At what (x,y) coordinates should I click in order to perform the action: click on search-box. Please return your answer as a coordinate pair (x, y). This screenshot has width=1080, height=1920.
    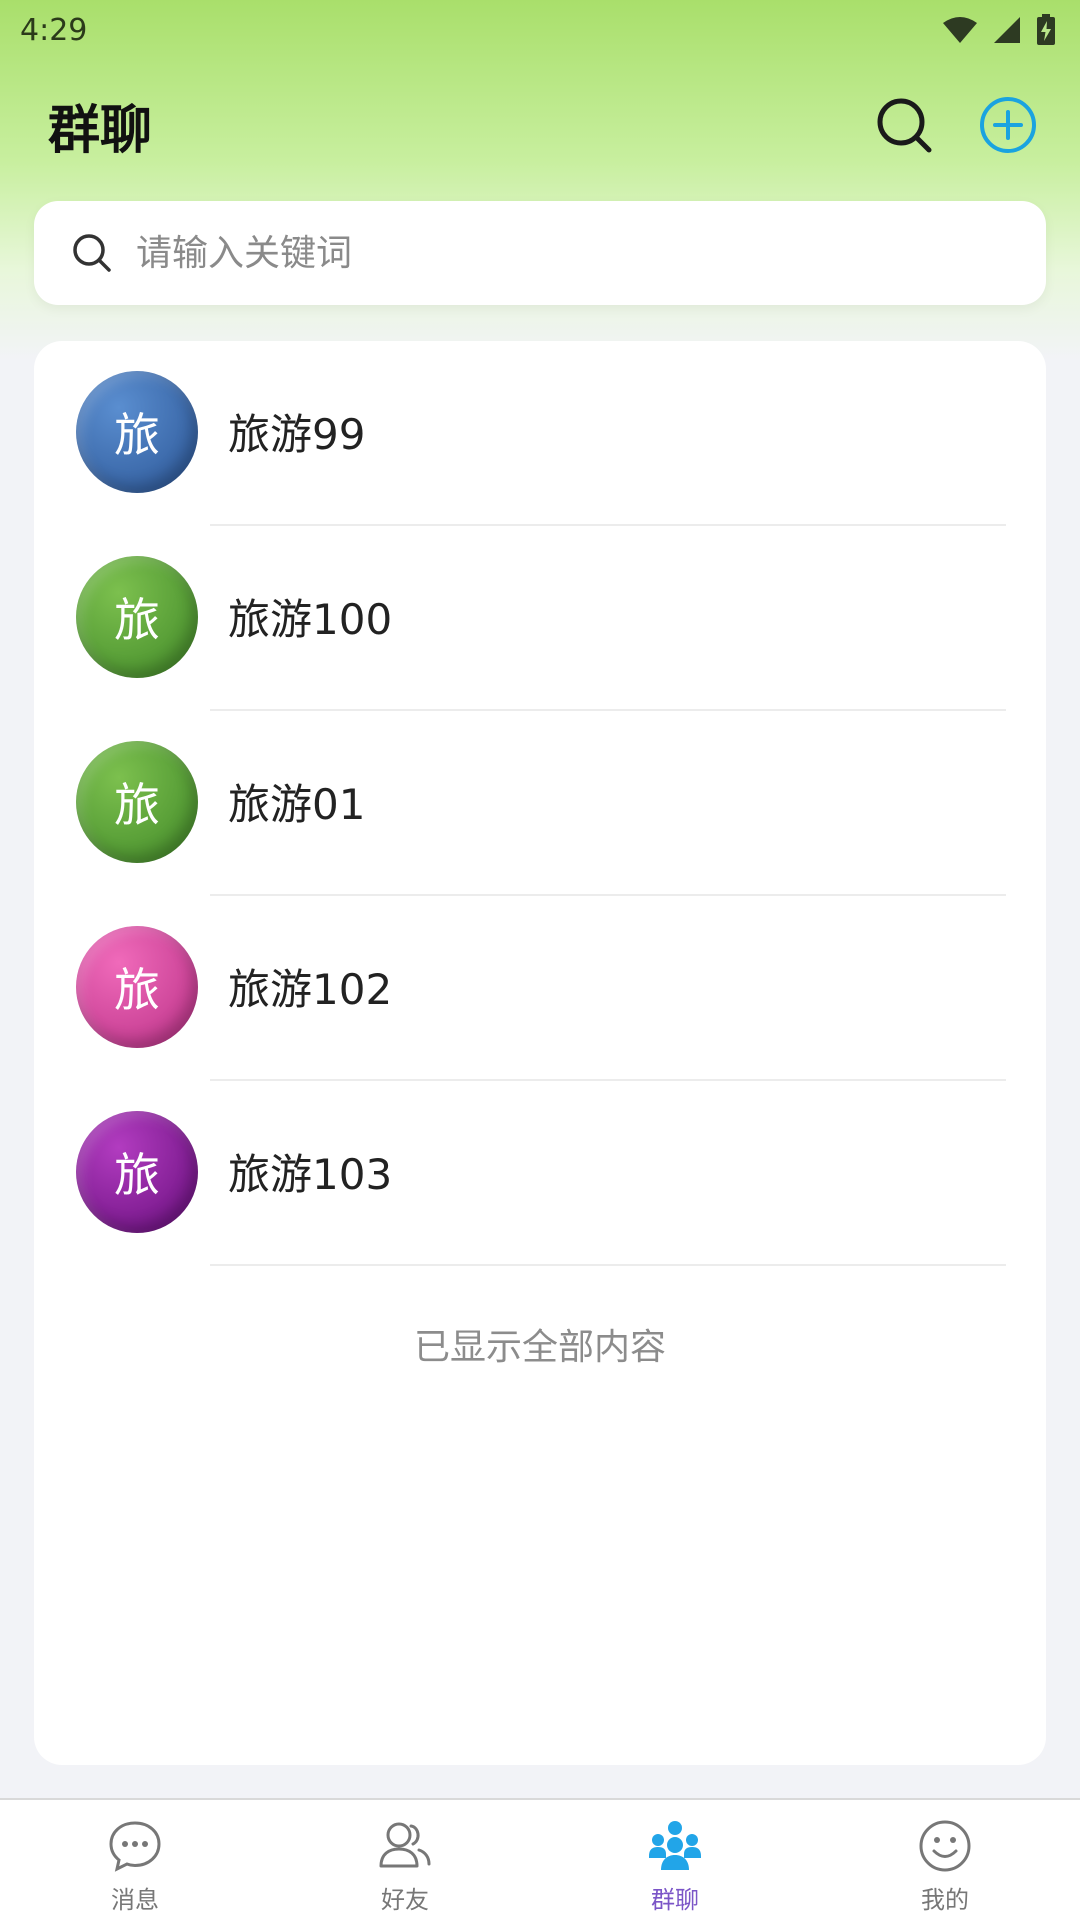
    Looking at the image, I should click on (540, 253).